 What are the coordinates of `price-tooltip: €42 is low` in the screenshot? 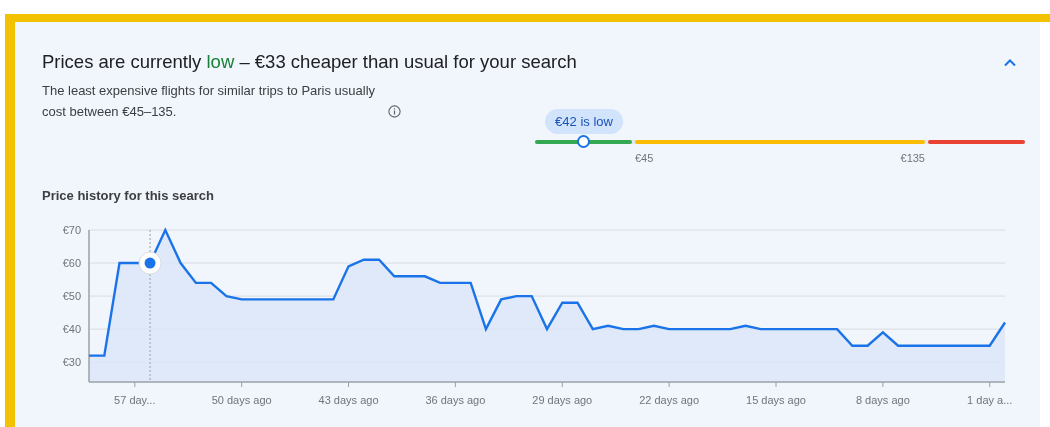 It's located at (584, 121).